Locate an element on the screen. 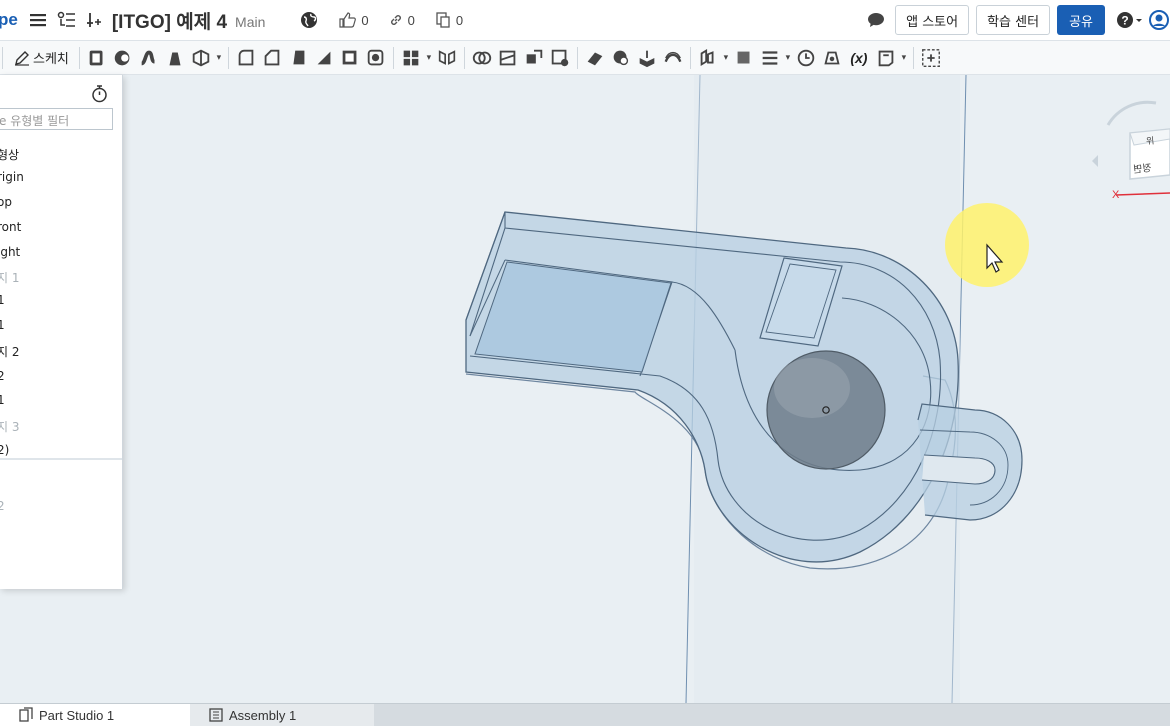  rollback-timer-icon is located at coordinates (99, 95).